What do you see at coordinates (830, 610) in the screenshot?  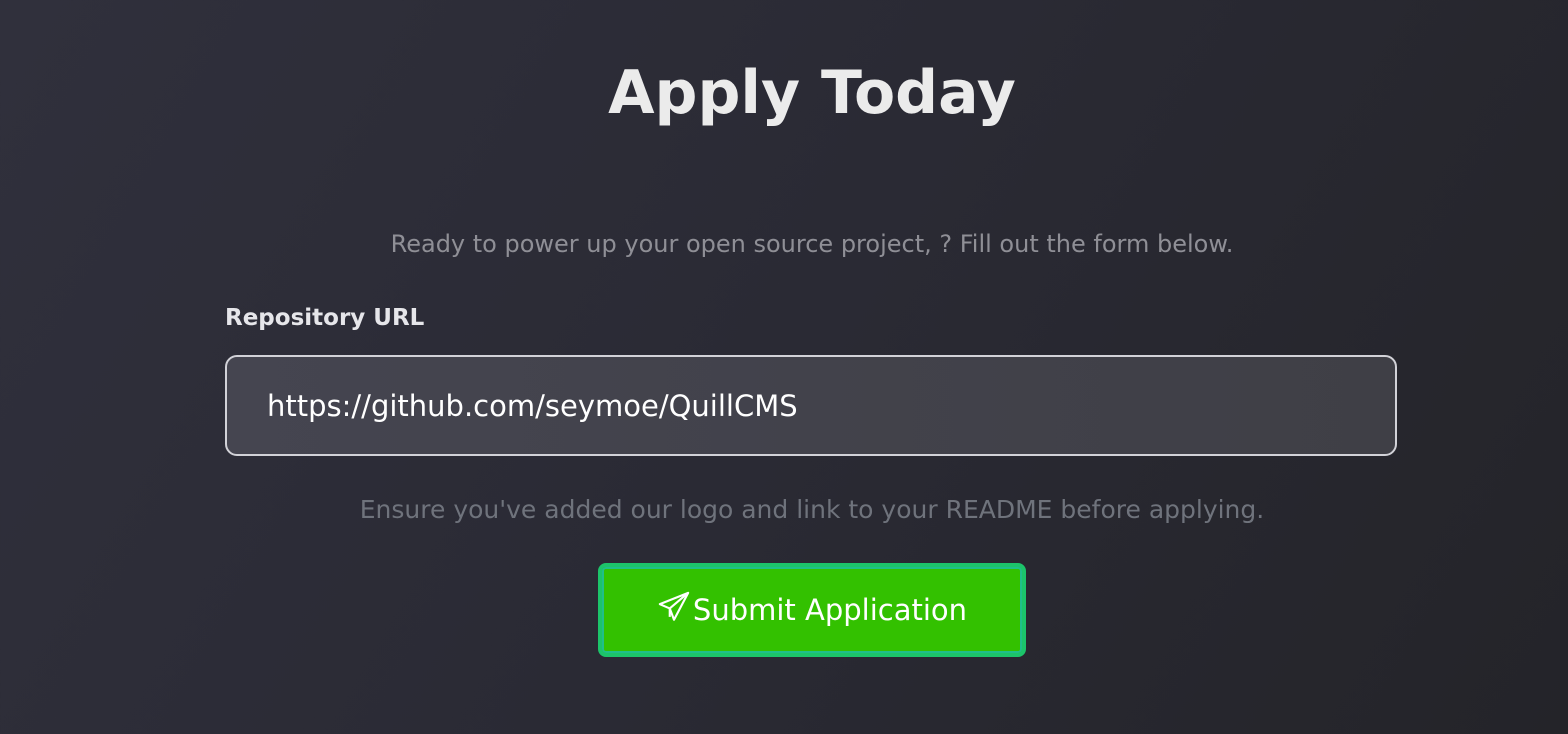 I see `submit-label: Submit Application` at bounding box center [830, 610].